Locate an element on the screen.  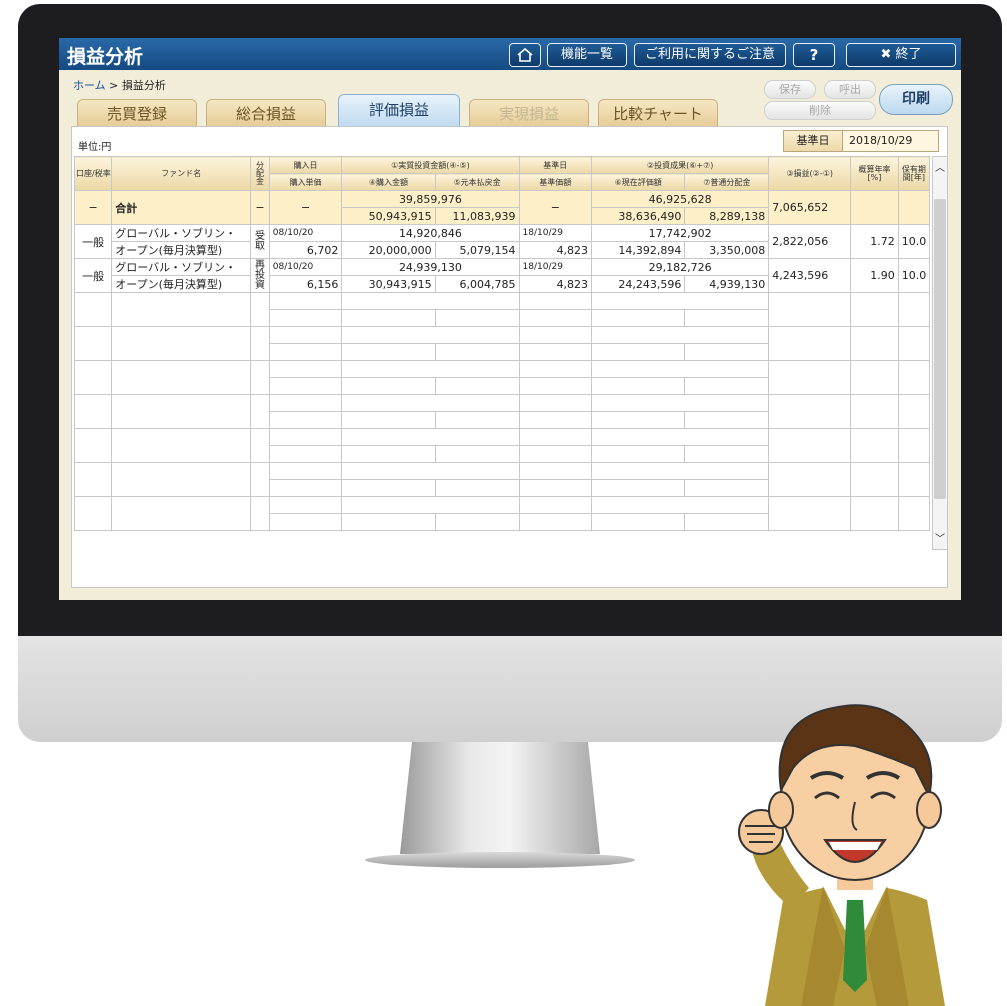
header-ordinary-dist: ⑦普通分配金 is located at coordinates (727, 182).